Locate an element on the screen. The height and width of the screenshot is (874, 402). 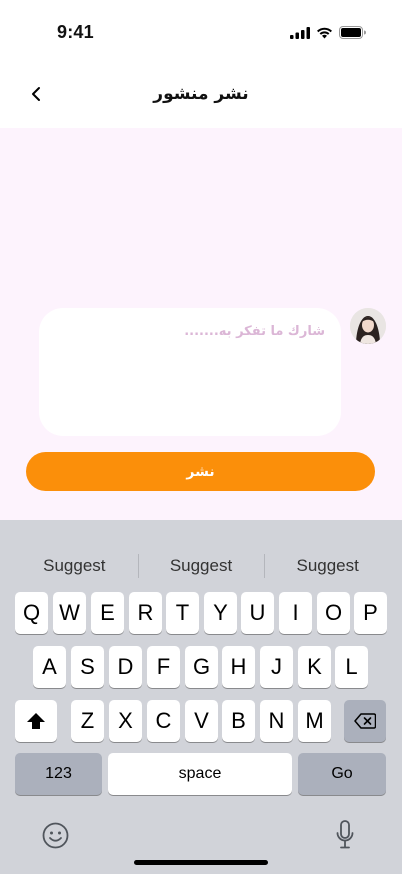
post-text-input is located at coordinates (190, 372).